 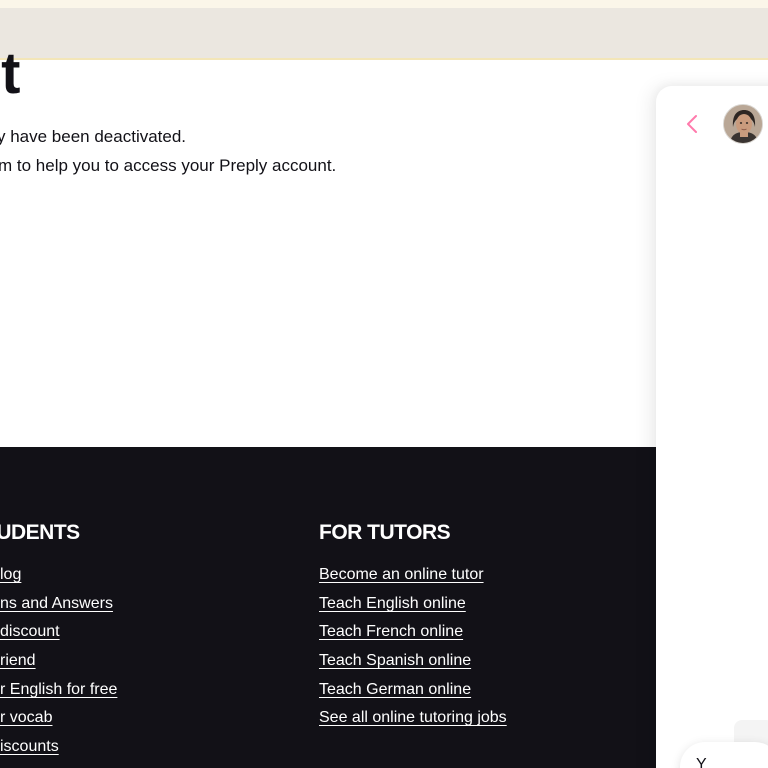 What do you see at coordinates (58, 690) in the screenshot?
I see `footer-link-english-free: r English for free` at bounding box center [58, 690].